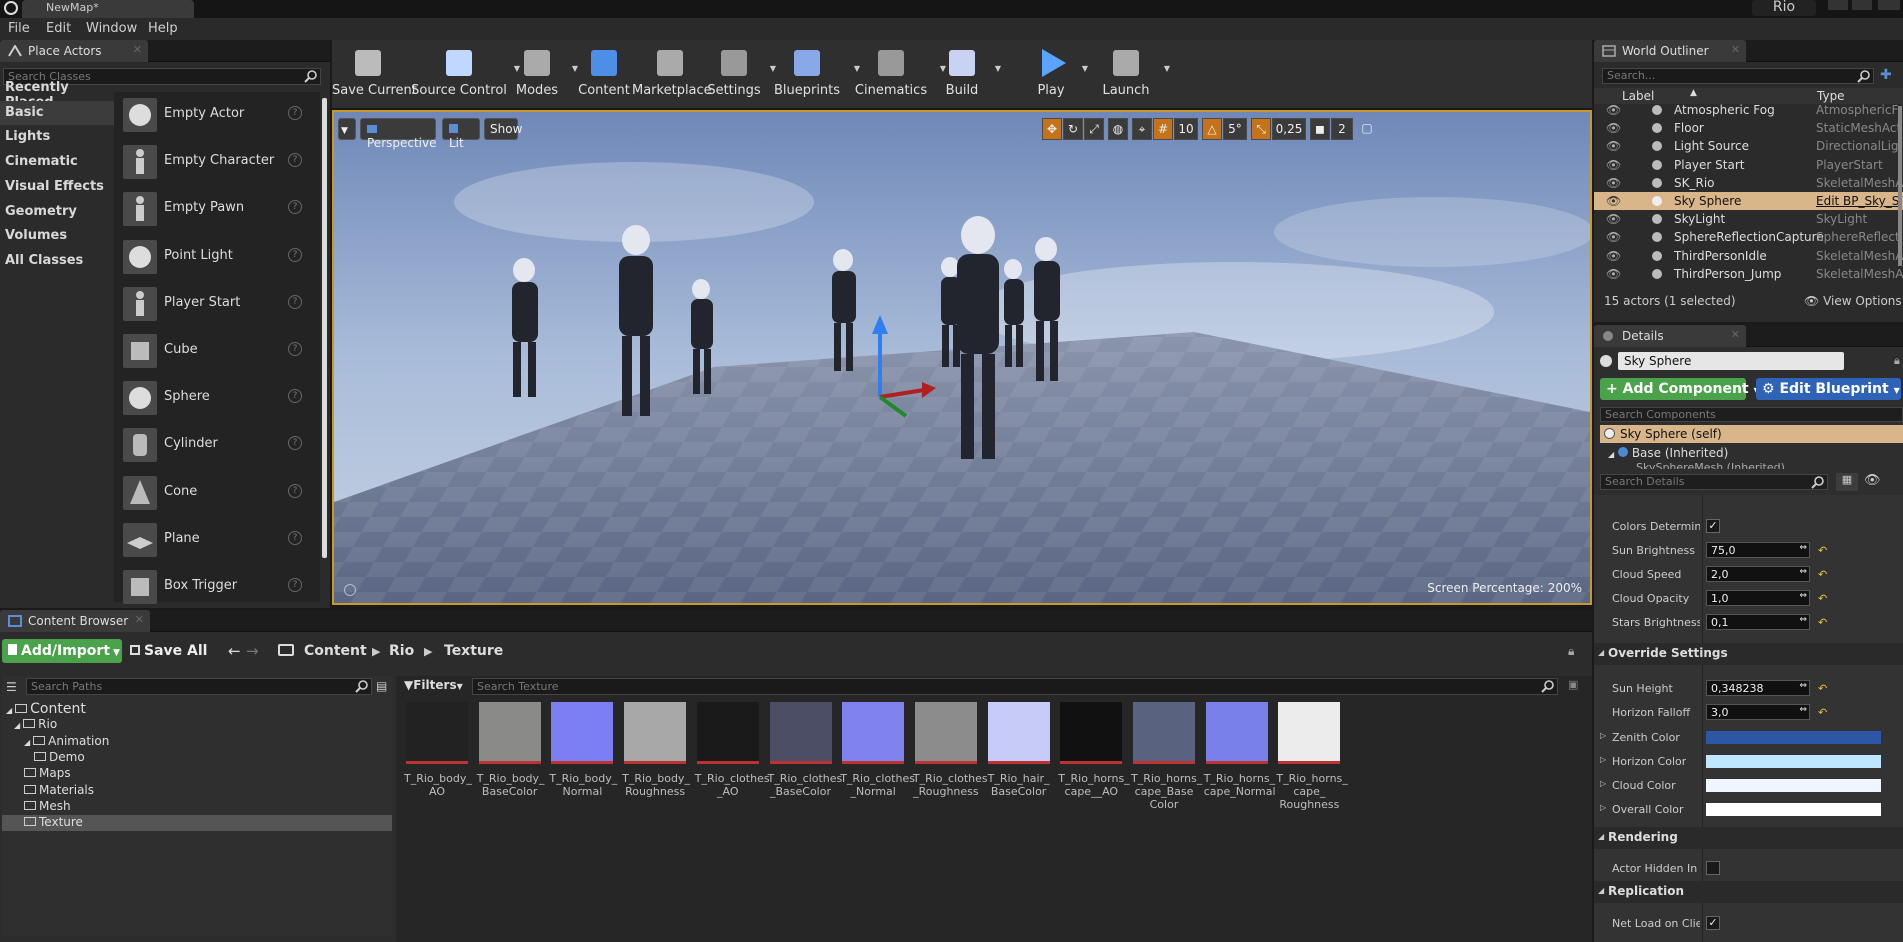 This screenshot has height=942, width=1903. I want to click on sources-toggle-icon: ☰, so click(11, 687).